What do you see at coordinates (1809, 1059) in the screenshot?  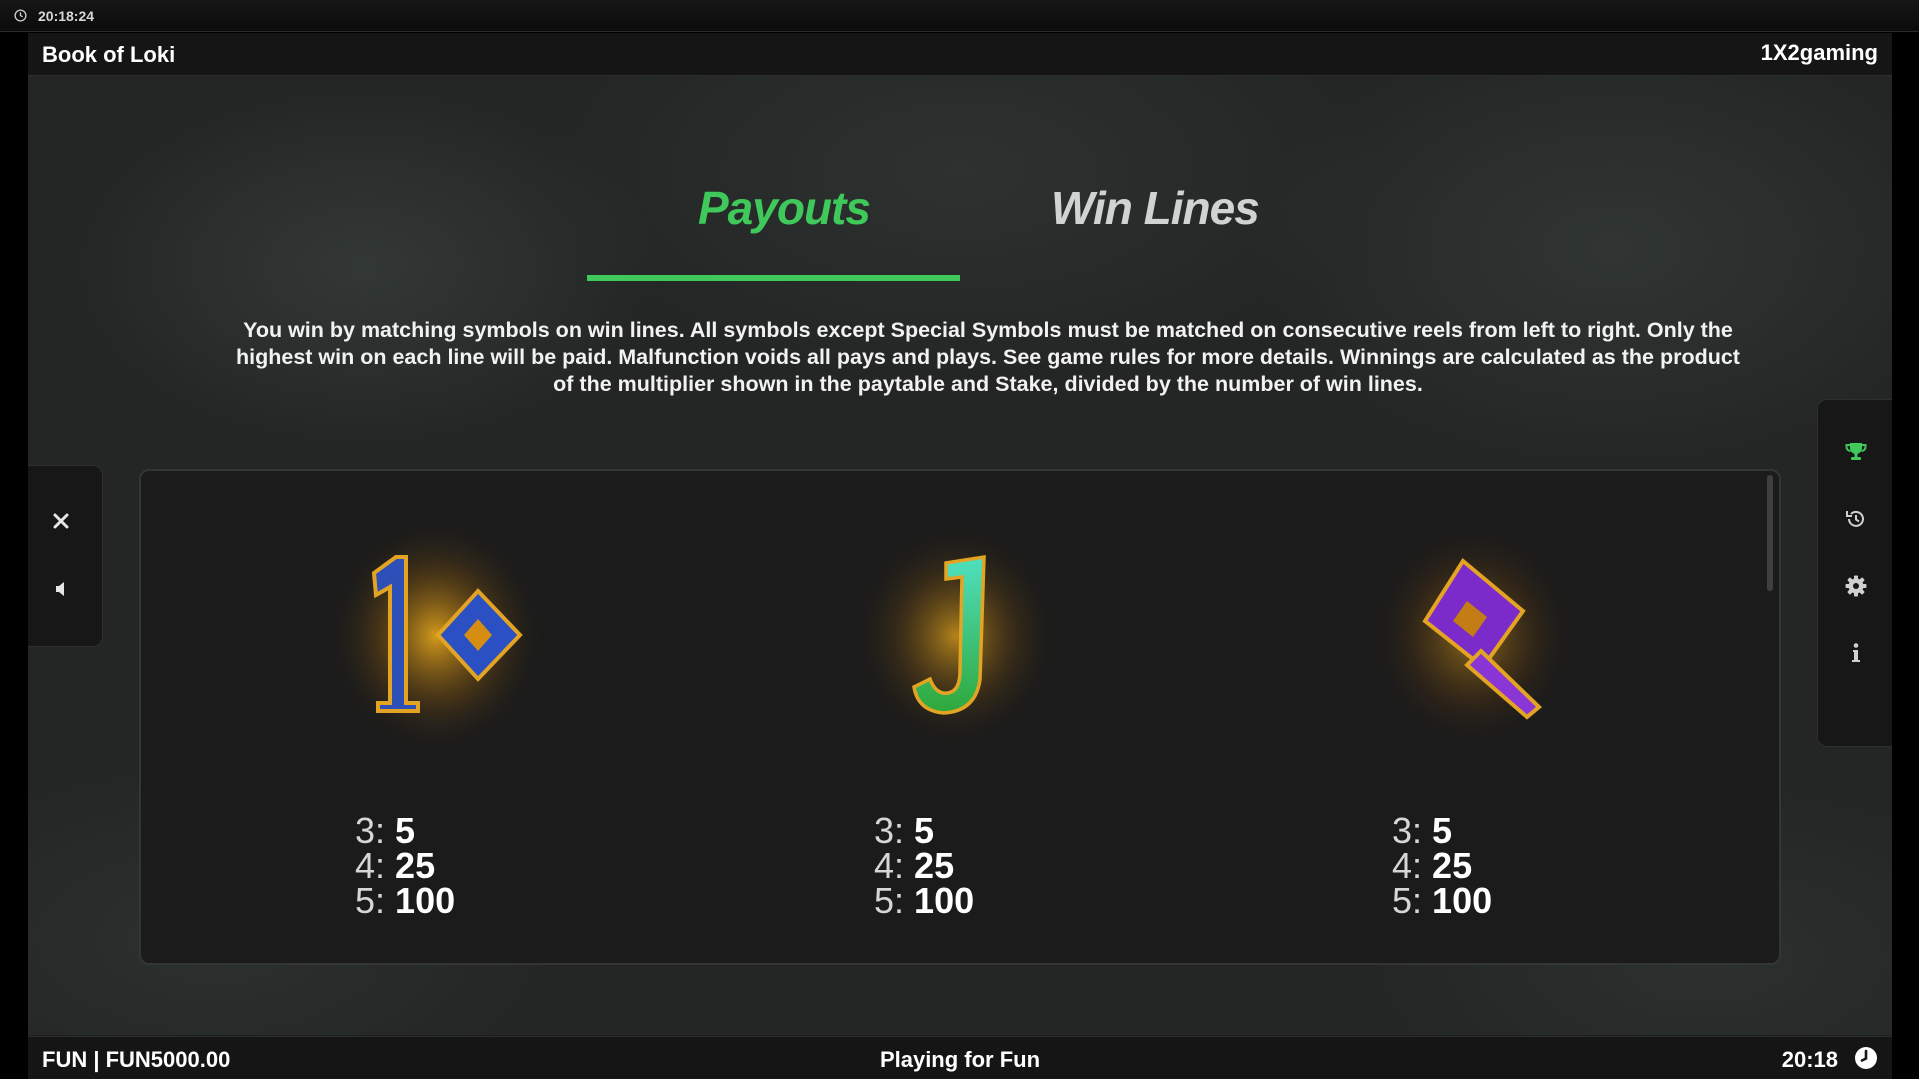 I see `game-clock: 20:18` at bounding box center [1809, 1059].